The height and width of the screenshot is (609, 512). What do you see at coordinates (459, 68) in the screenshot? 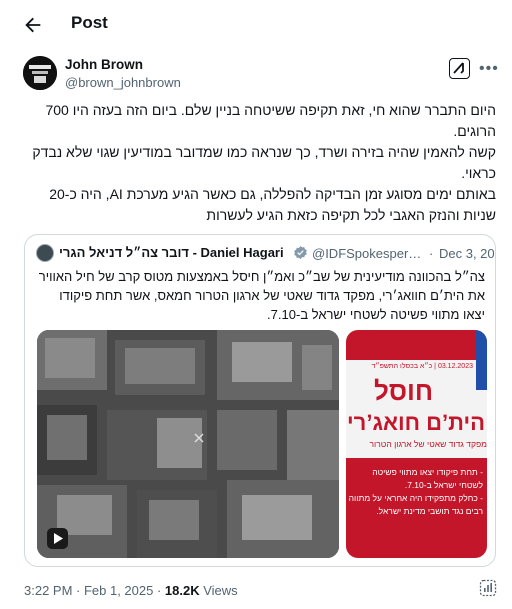
I see `grok-icon` at bounding box center [459, 68].